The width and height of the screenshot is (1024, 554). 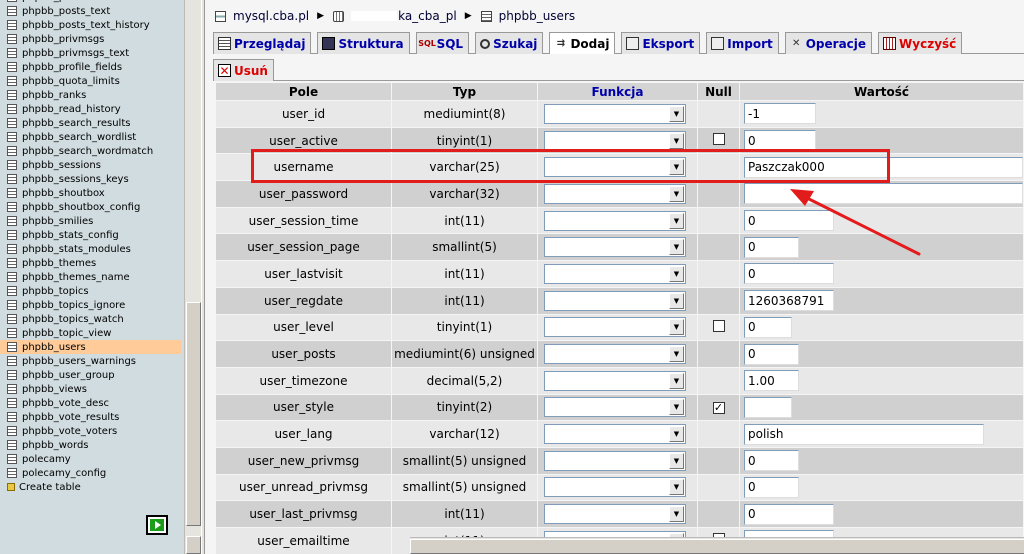 What do you see at coordinates (70, 417) in the screenshot?
I see `table-name-link: phpbb_vote_results` at bounding box center [70, 417].